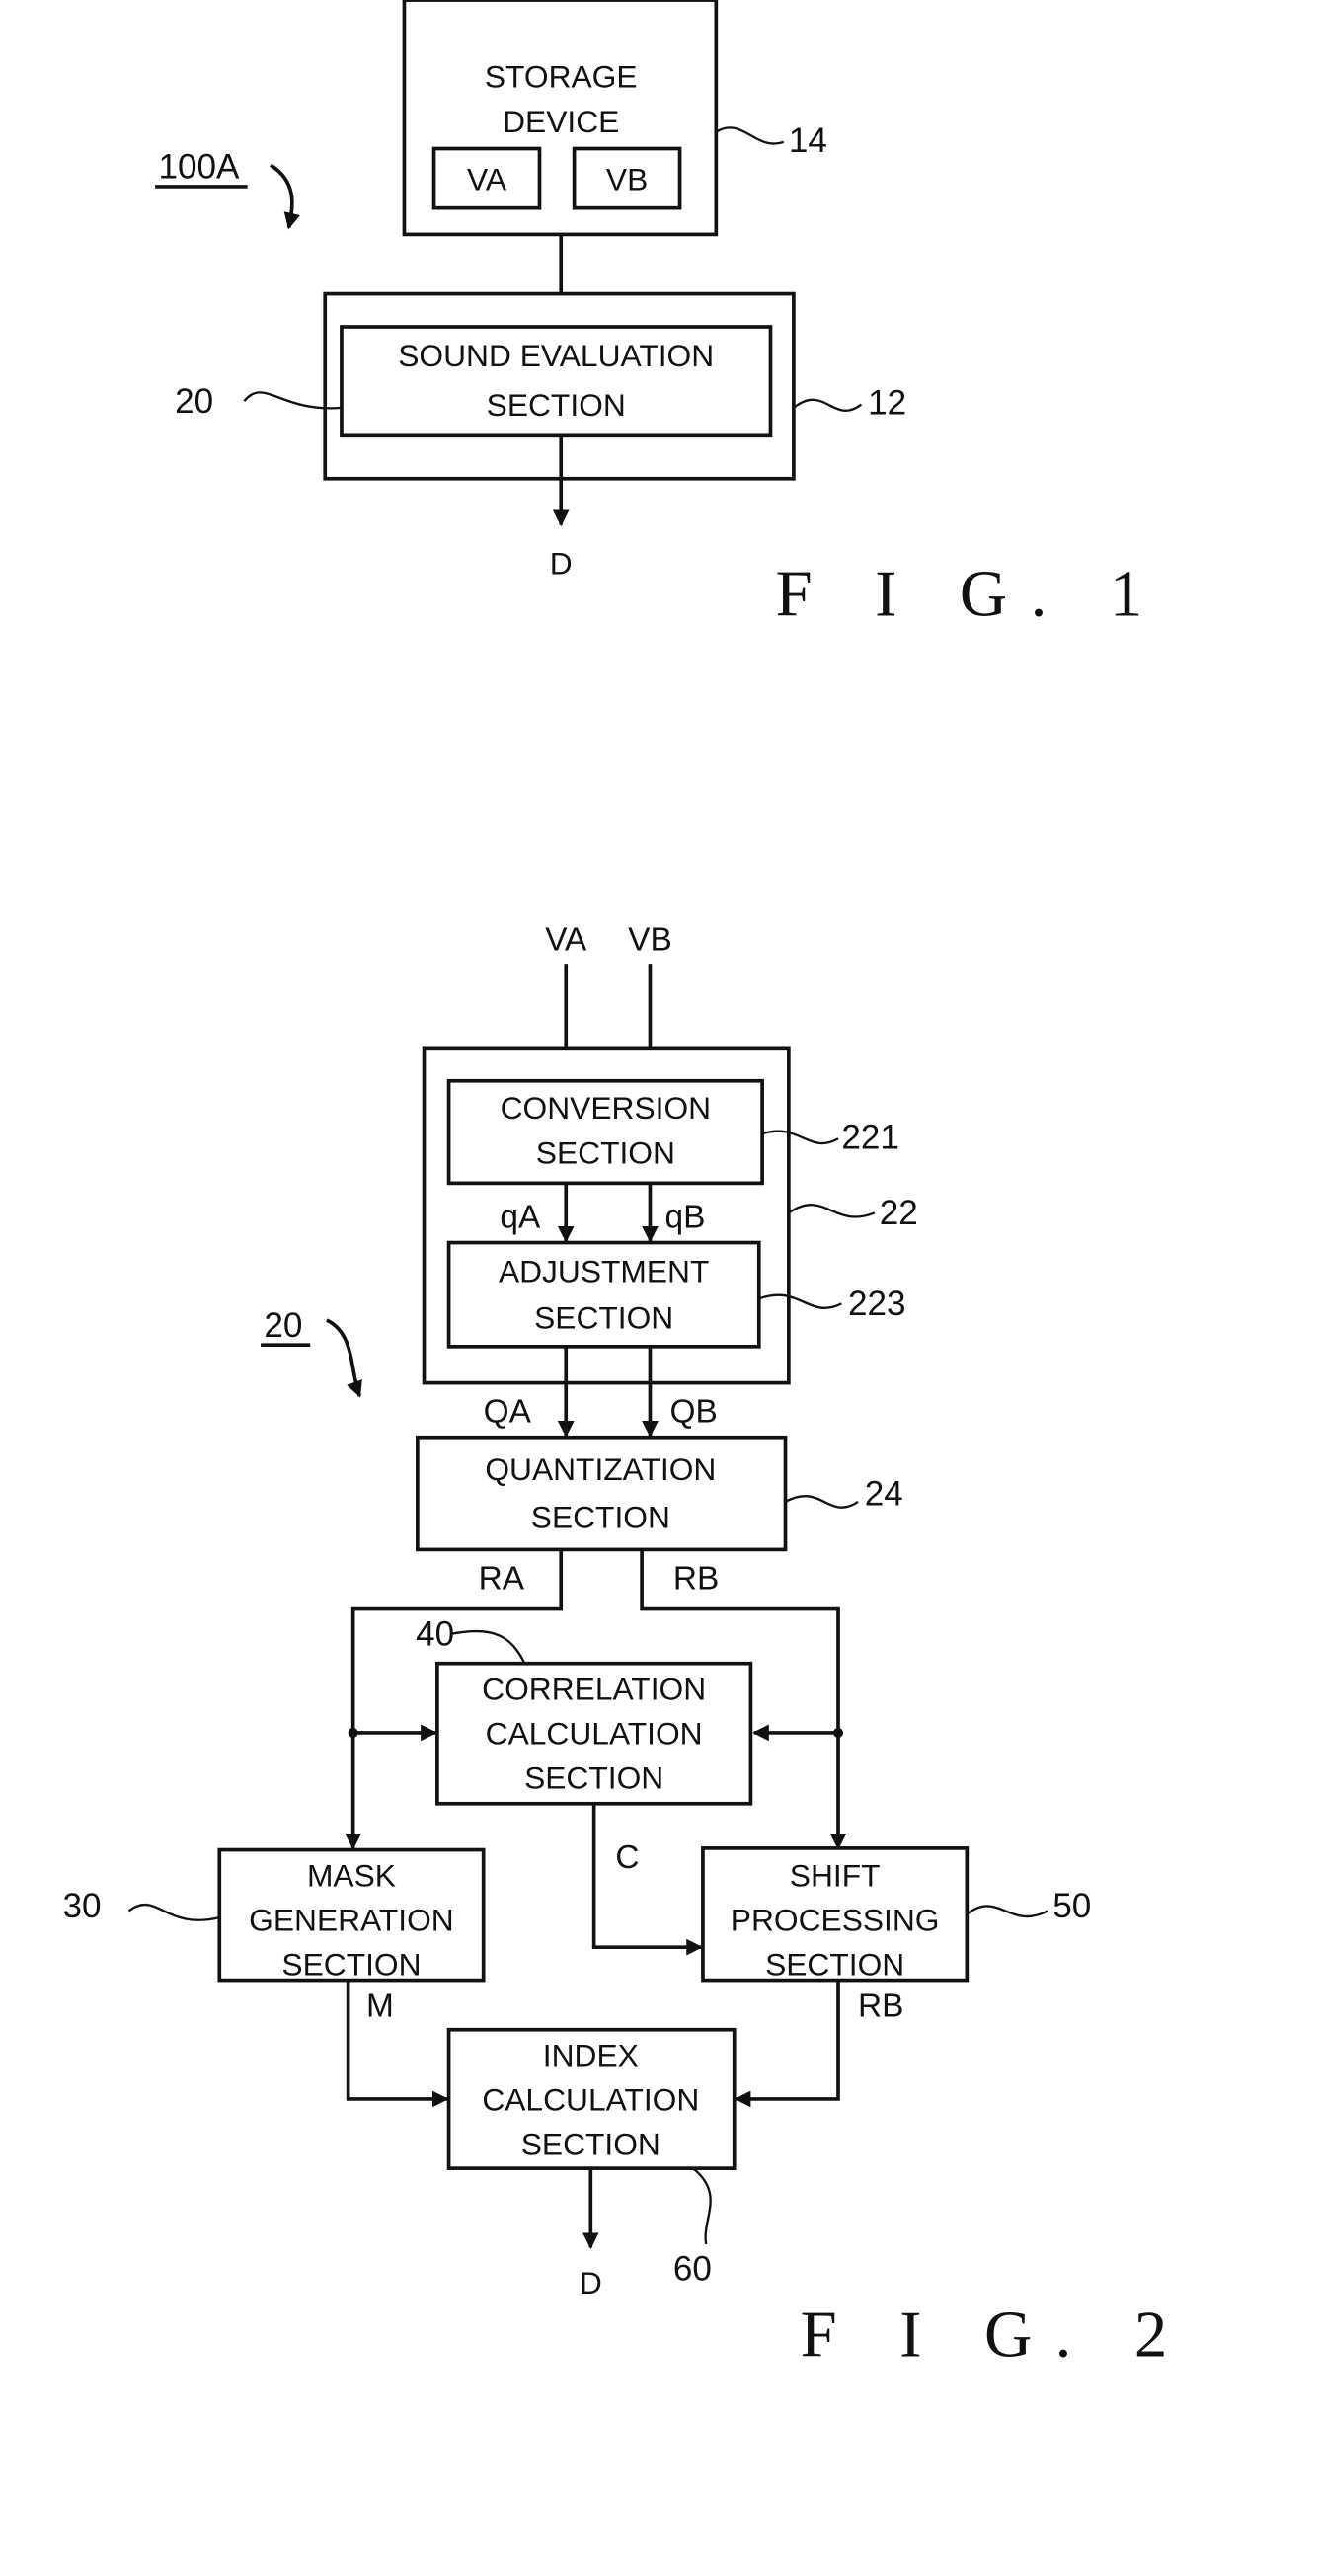 Image resolution: width=1320 pixels, height=2576 pixels. What do you see at coordinates (285, 196) in the screenshot?
I see `ref-arrow-100a` at bounding box center [285, 196].